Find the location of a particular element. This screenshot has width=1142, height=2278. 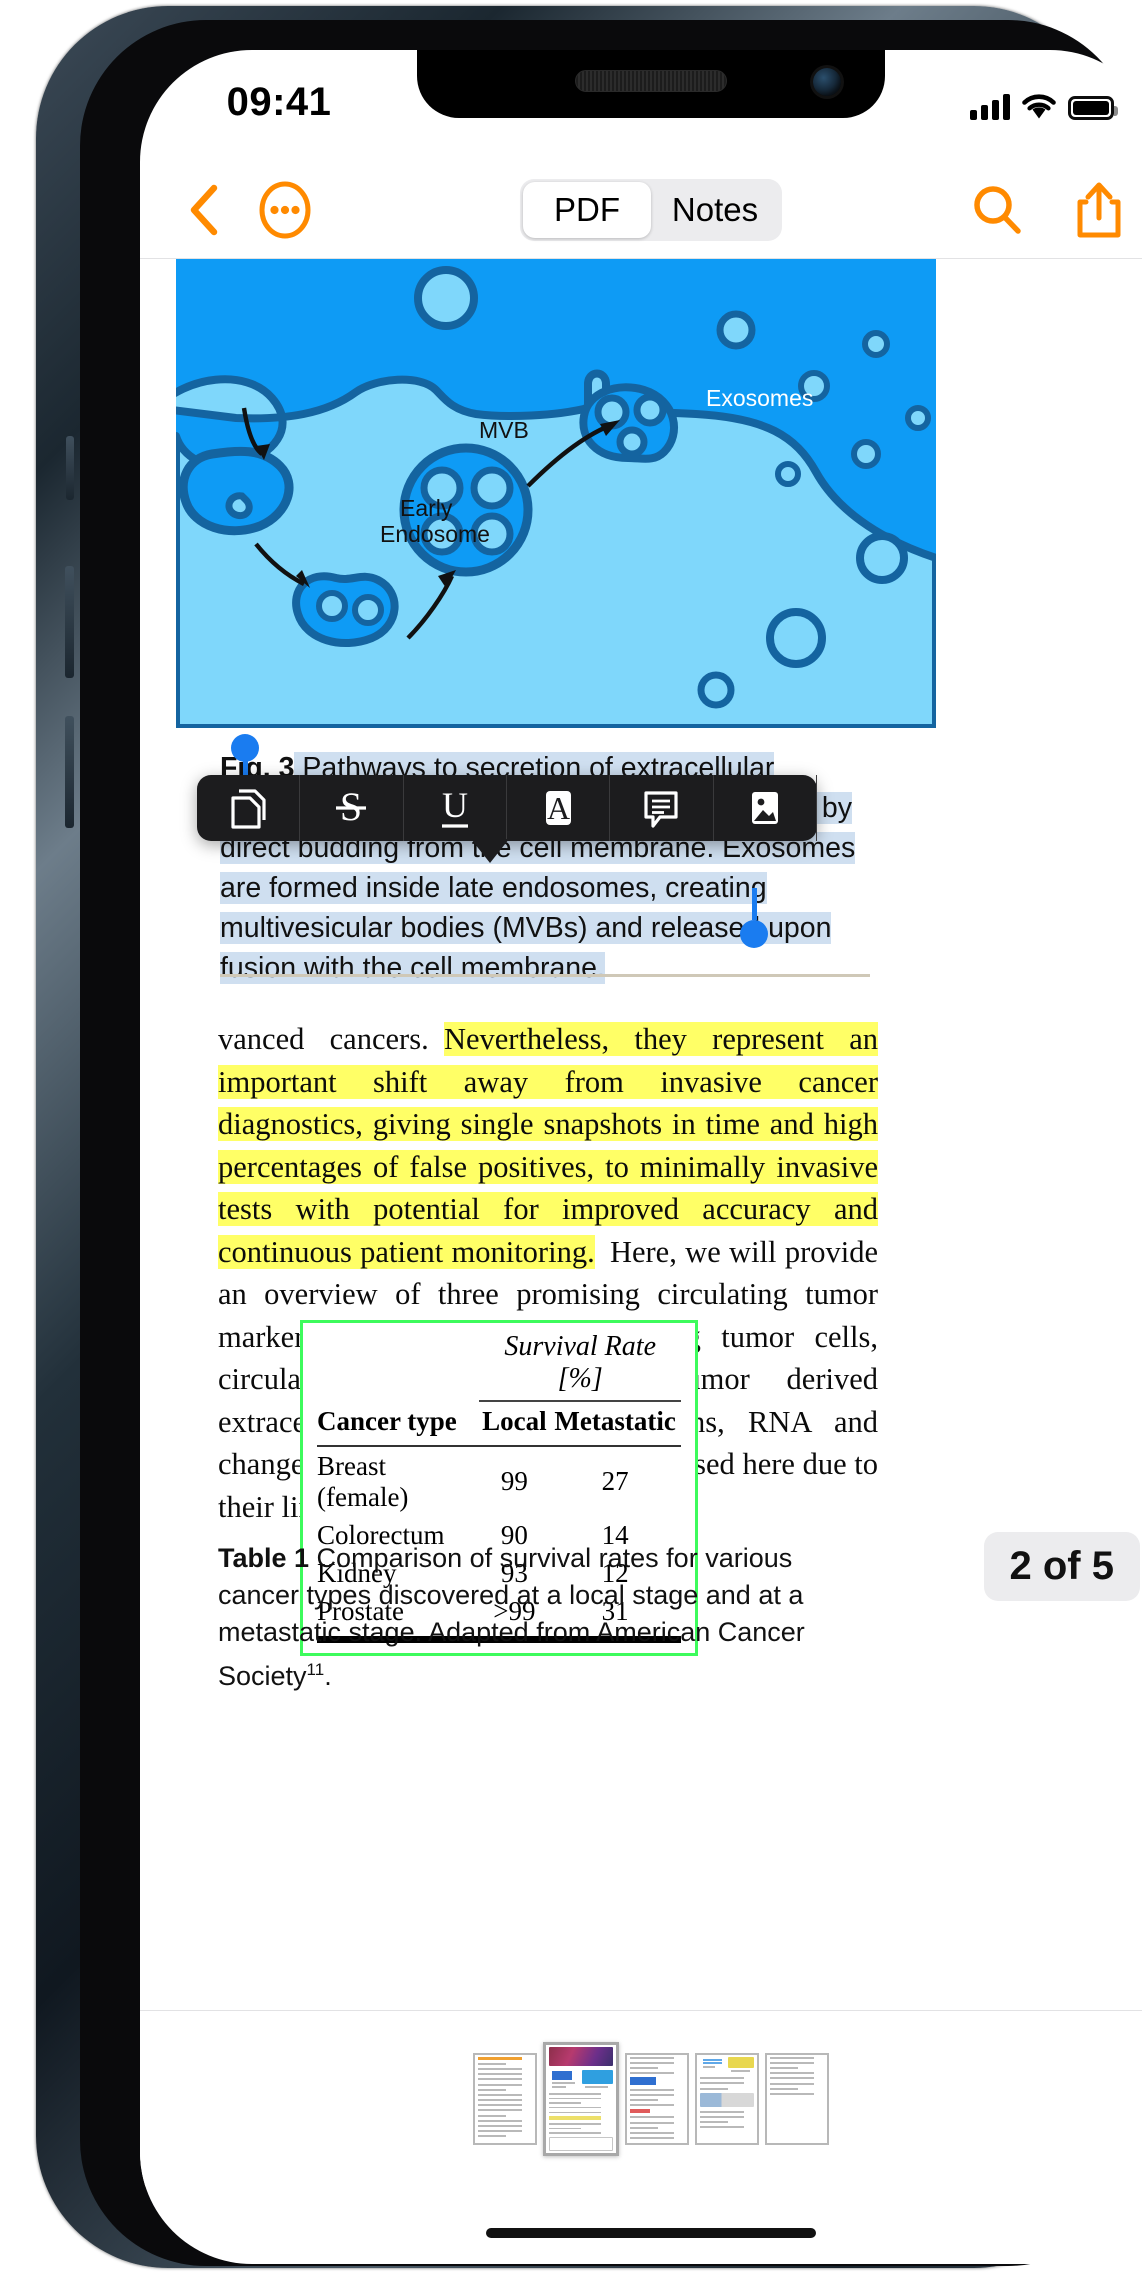

tab-pdf: PDF is located at coordinates (587, 210).